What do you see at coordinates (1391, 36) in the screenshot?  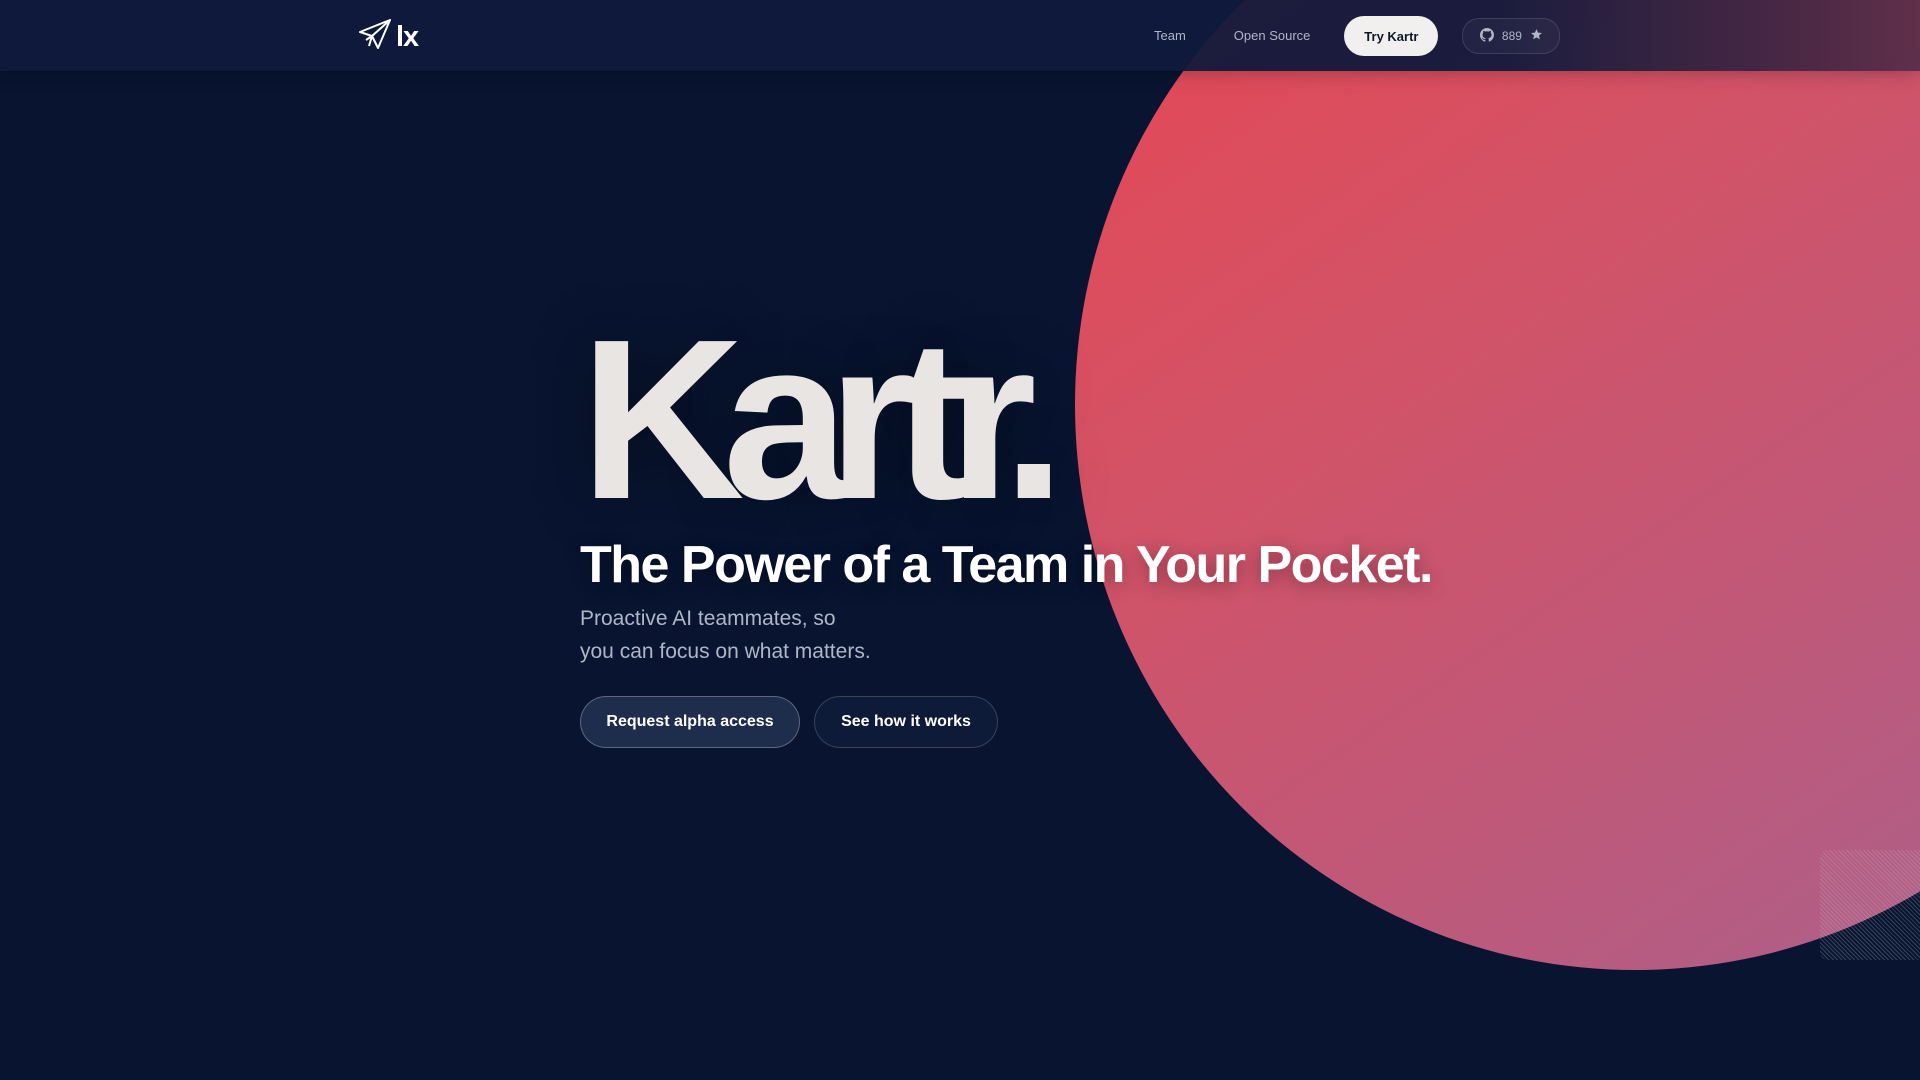 I see `try-kartr-button: Try Kartr` at bounding box center [1391, 36].